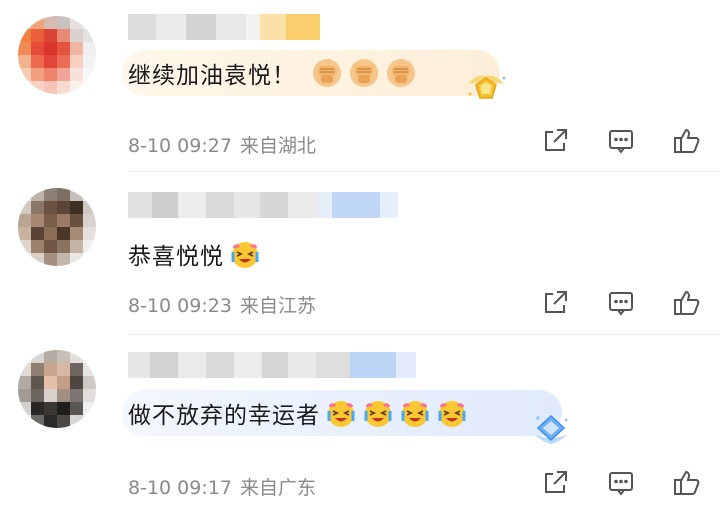 This screenshot has width=720, height=512. What do you see at coordinates (212, 76) in the screenshot?
I see `comment-content: 继续加油袁悦！` at bounding box center [212, 76].